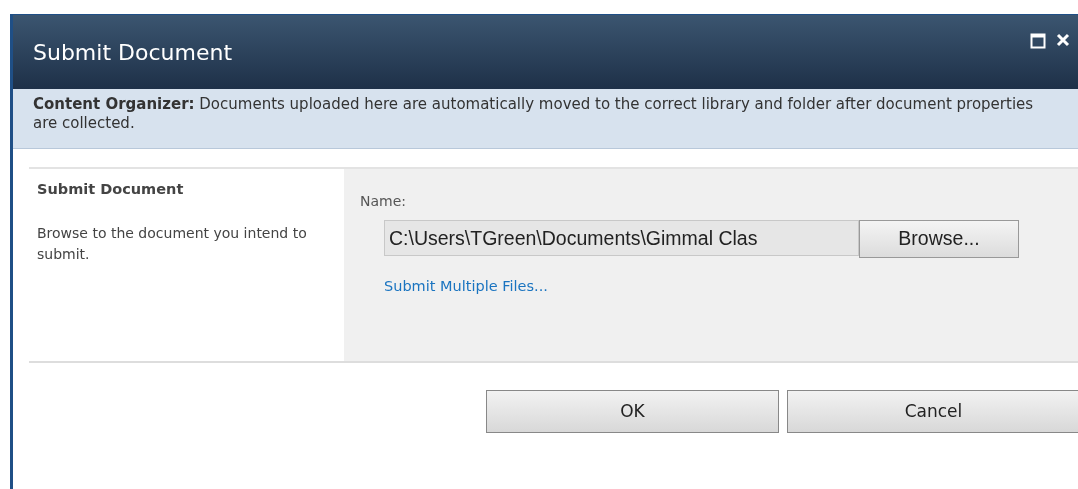 This screenshot has height=489, width=1078. Describe the element at coordinates (932, 411) in the screenshot. I see `cancel-button: Cancel` at that location.